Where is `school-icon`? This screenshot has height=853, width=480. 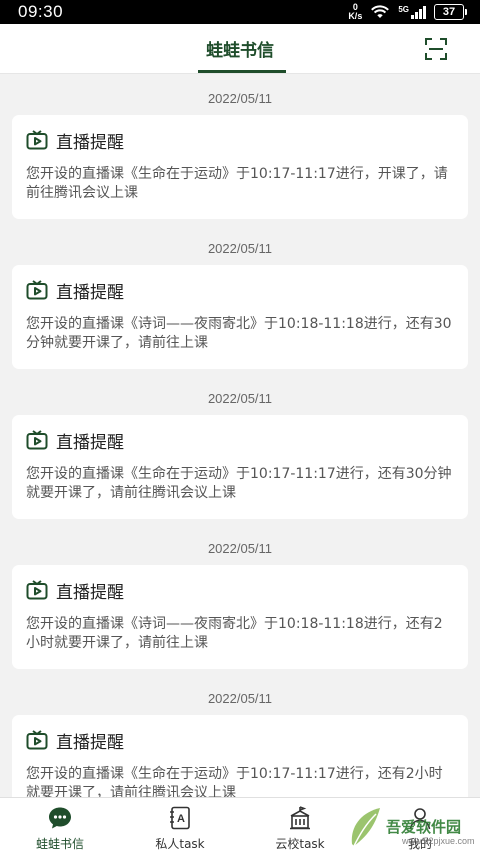 school-icon is located at coordinates (300, 818).